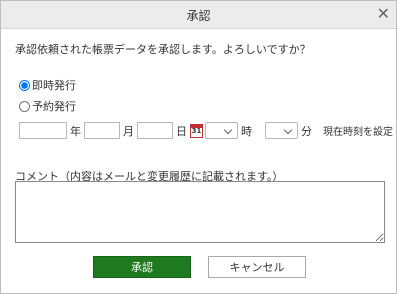 The width and height of the screenshot is (397, 294). I want to click on month-input, so click(102, 130).